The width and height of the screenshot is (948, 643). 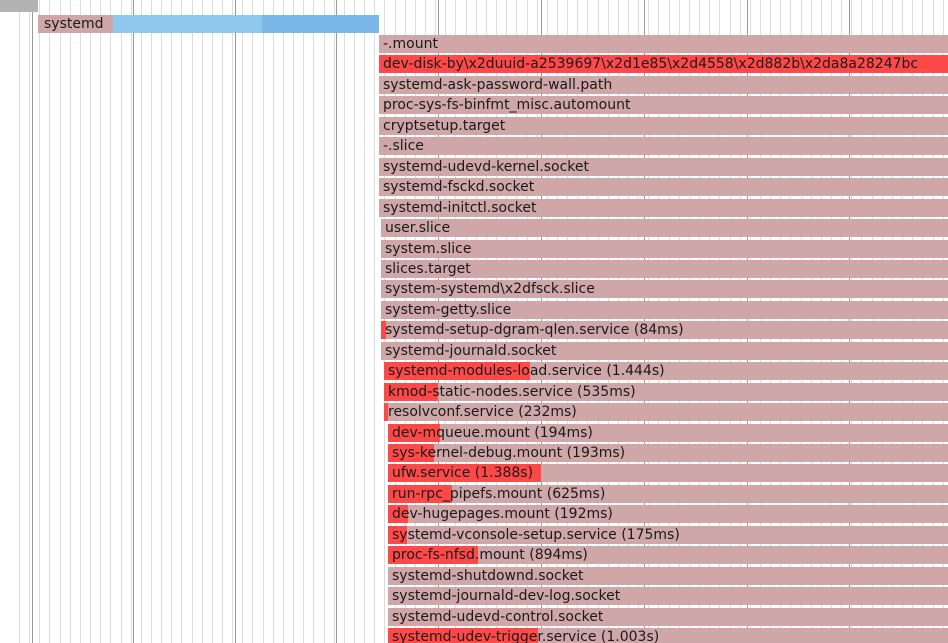 I want to click on unit-row: systemd-vconsole-setup.service (175ms), so click(x=474, y=535).